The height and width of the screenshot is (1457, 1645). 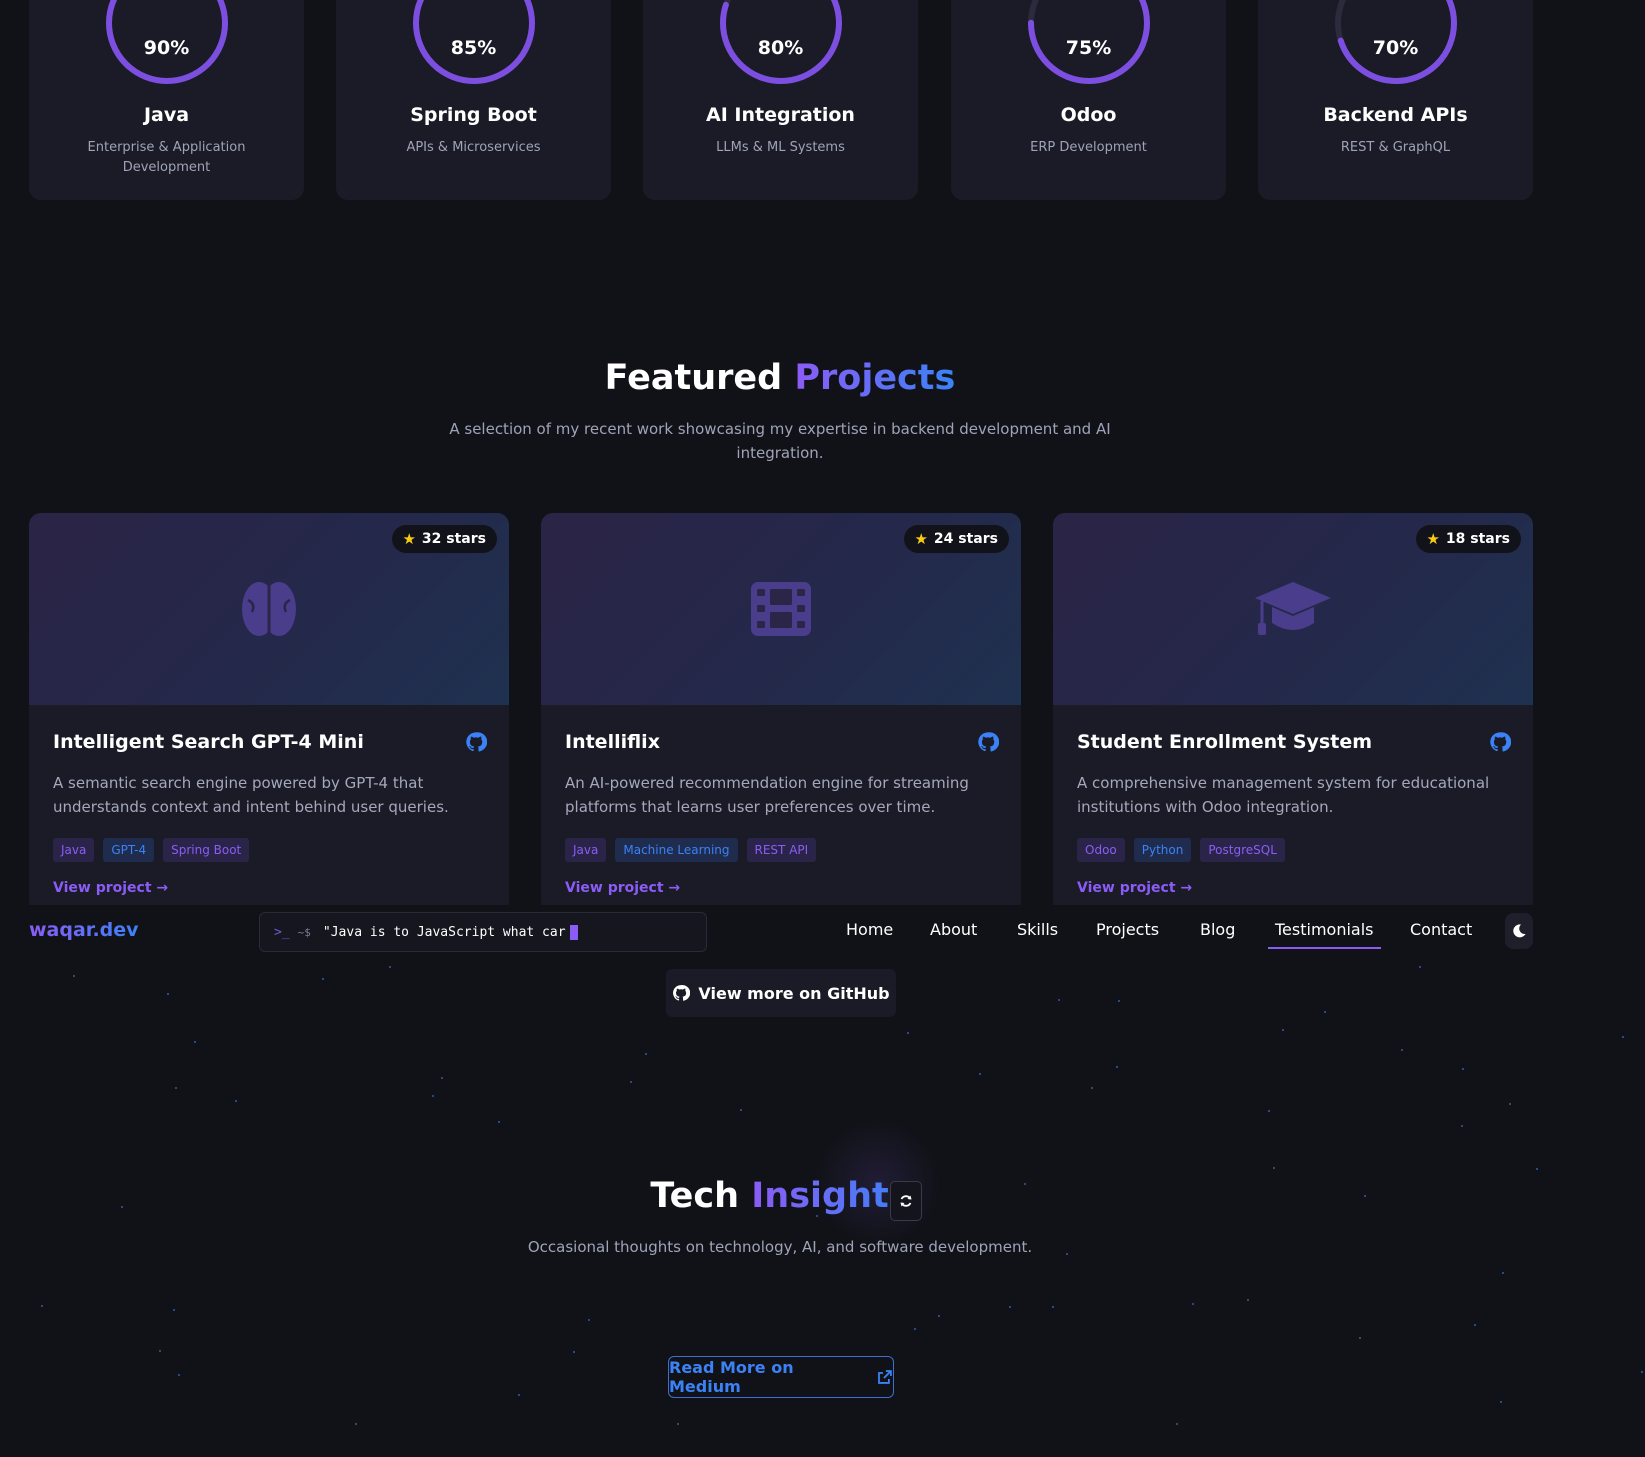 What do you see at coordinates (444, 539) in the screenshot?
I see `stars-badge: ★ 32 stars` at bounding box center [444, 539].